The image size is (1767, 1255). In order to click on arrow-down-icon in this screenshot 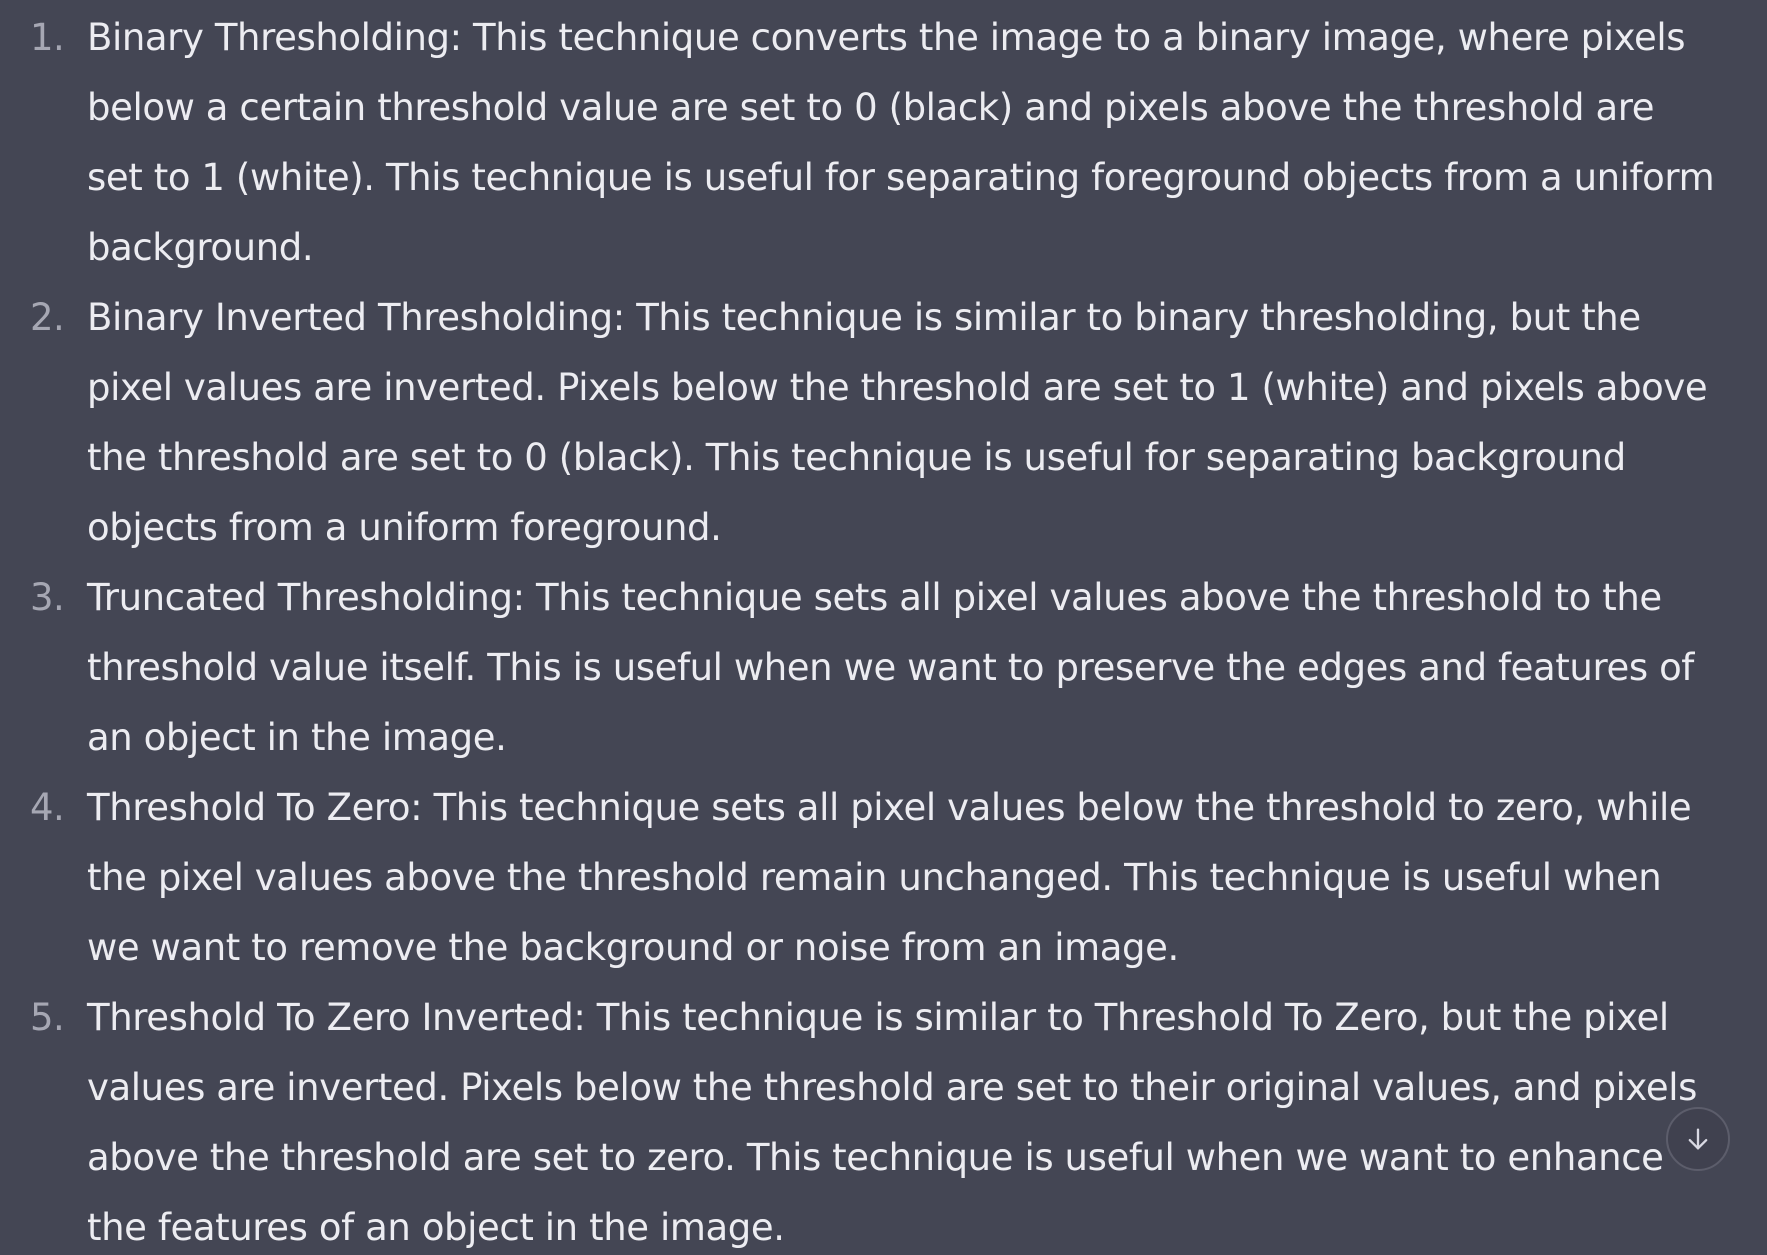, I will do `click(1698, 1139)`.